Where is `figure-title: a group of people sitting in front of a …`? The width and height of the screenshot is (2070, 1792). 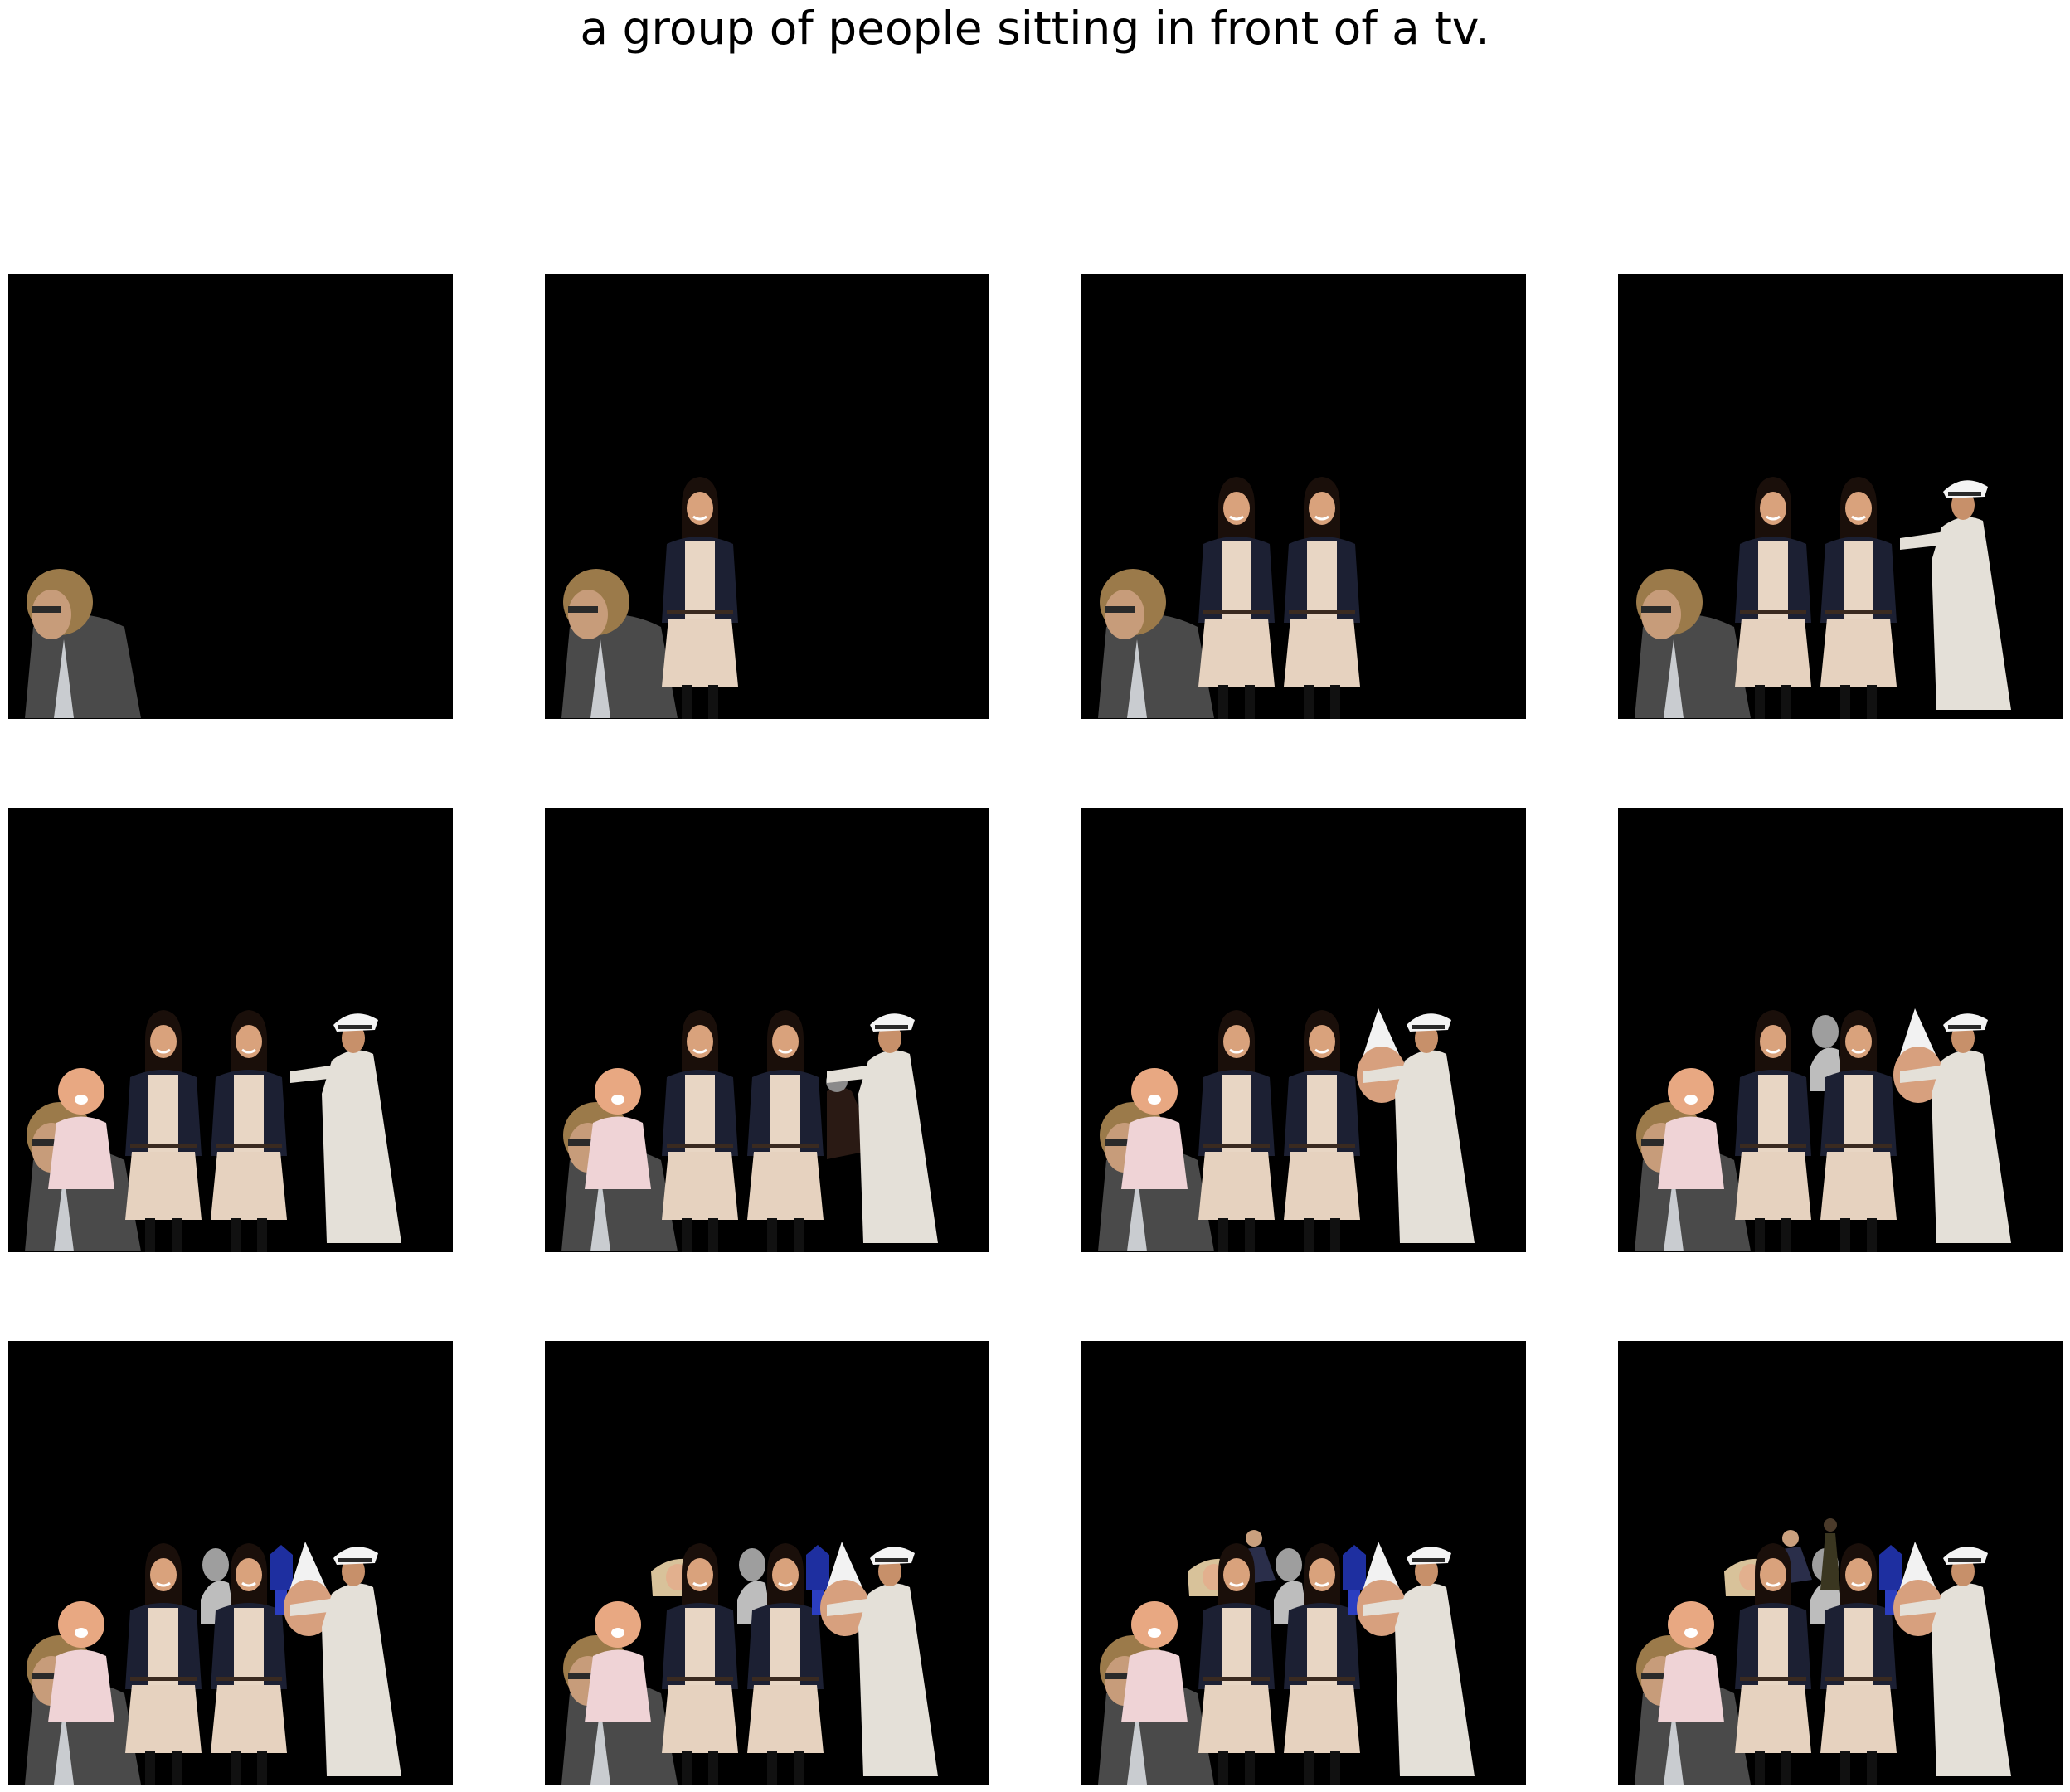
figure-title: a group of people sitting in front of a … is located at coordinates (1035, 28).